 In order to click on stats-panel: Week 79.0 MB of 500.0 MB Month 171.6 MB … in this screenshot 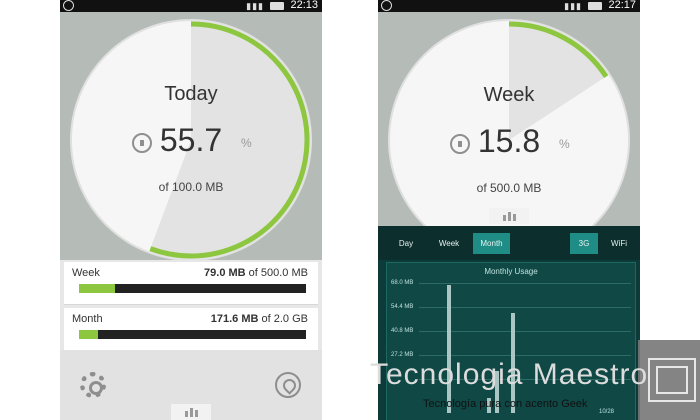, I will do `click(191, 305)`.